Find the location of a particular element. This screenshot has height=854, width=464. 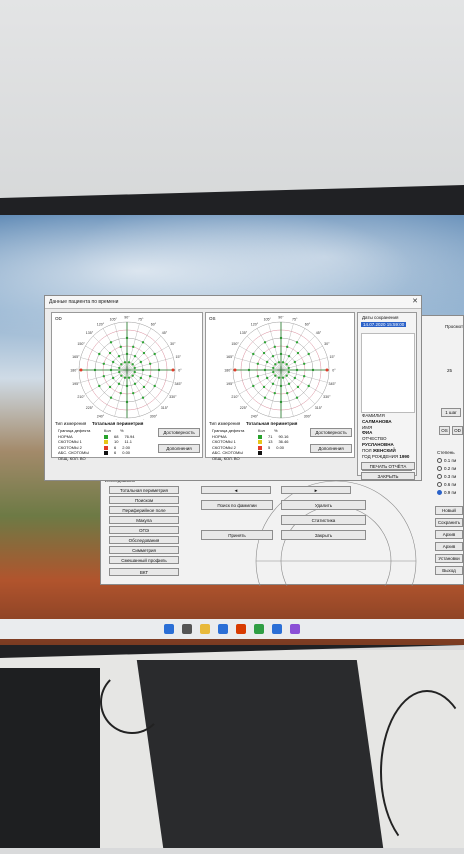

chart-degree-label: 60° is located at coordinates (154, 325).